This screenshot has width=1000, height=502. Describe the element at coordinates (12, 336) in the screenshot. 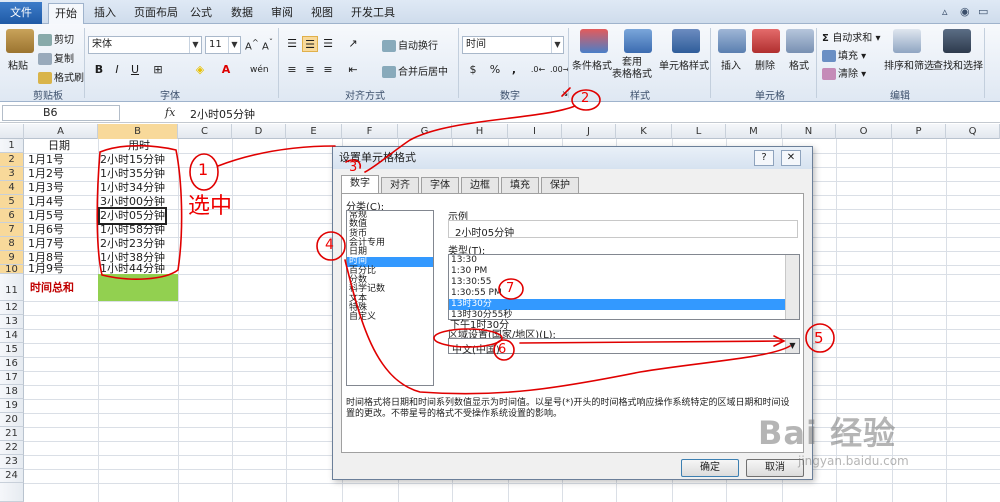

I see `row-header: 14` at that location.